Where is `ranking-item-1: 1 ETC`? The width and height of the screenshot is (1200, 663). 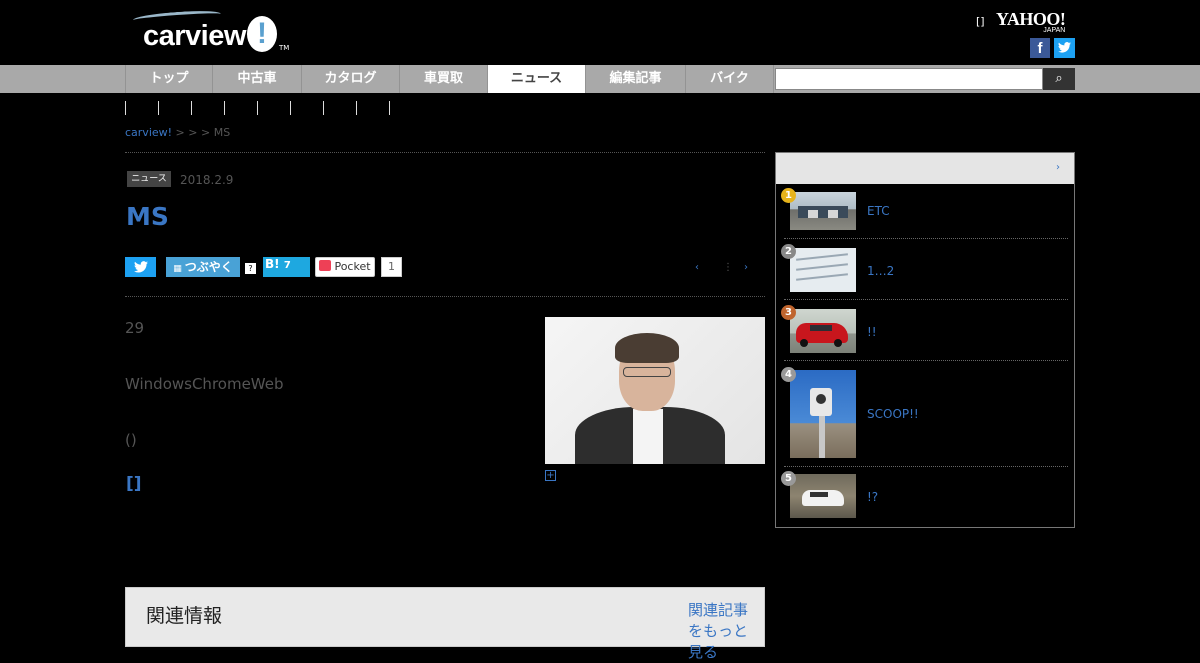
ranking-item-1: 1 ETC is located at coordinates (925, 212).